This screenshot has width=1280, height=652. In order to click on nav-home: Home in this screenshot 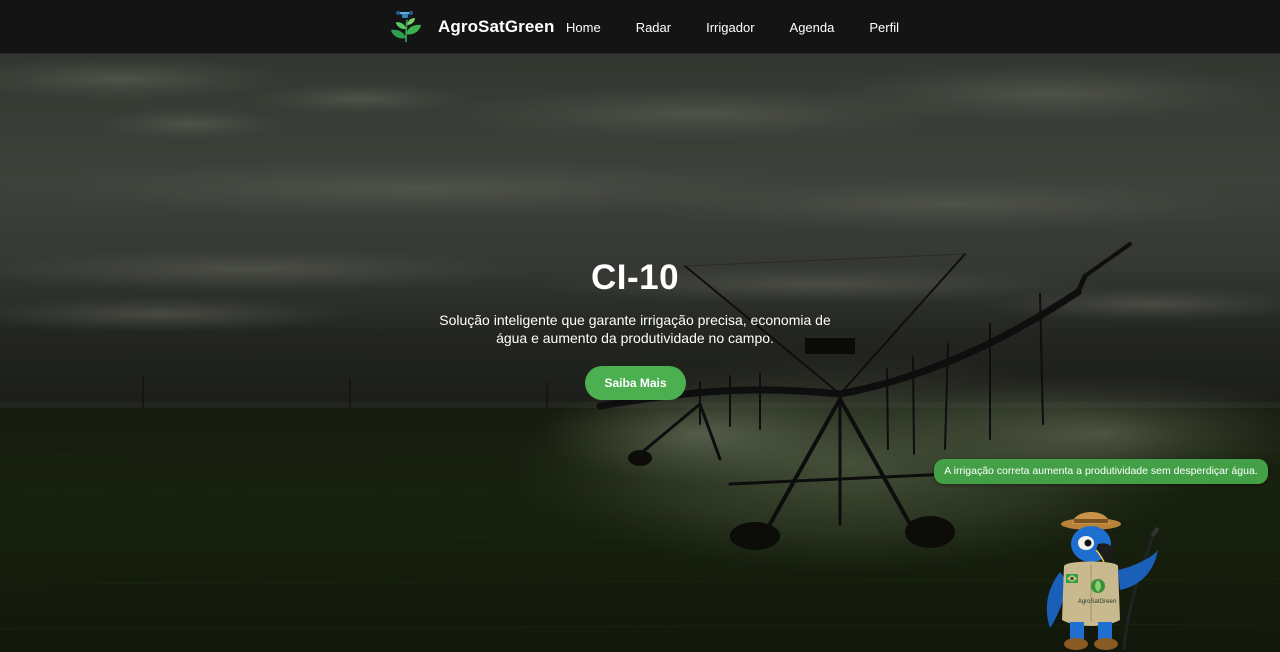, I will do `click(583, 27)`.